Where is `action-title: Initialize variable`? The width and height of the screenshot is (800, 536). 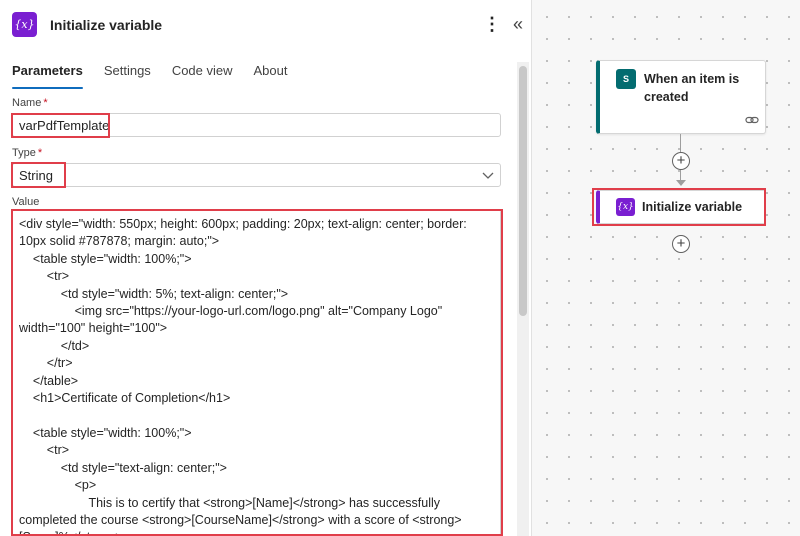
action-title: Initialize variable is located at coordinates (692, 207).